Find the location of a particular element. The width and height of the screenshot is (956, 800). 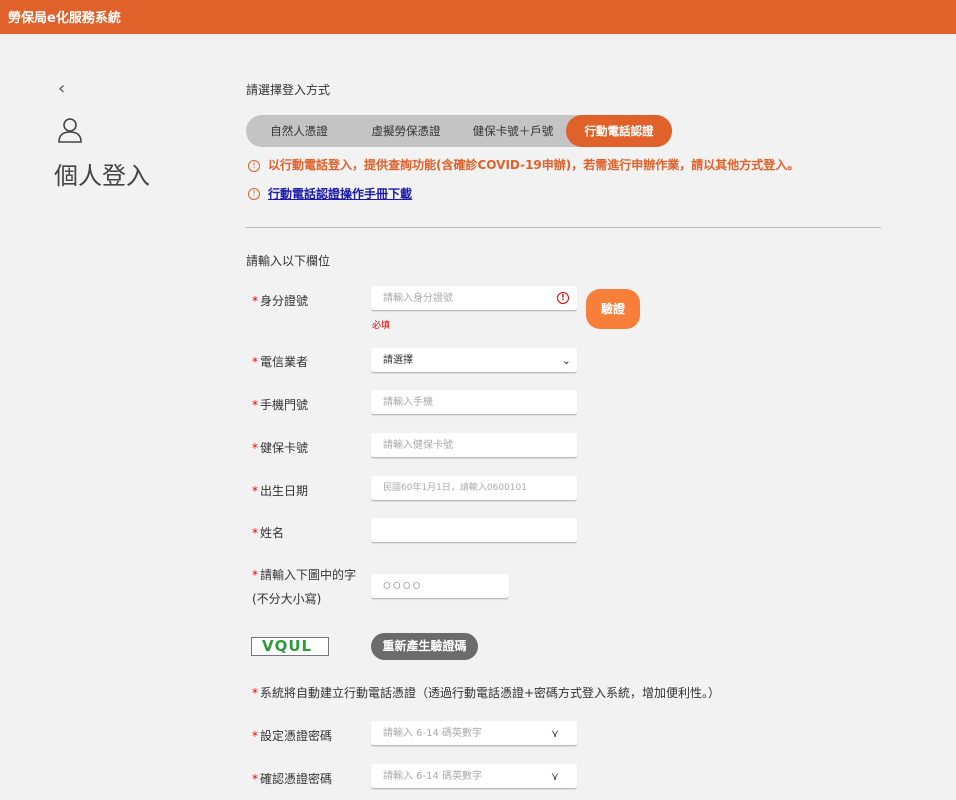

chevron-down-icon: ⌄ is located at coordinates (566, 360).